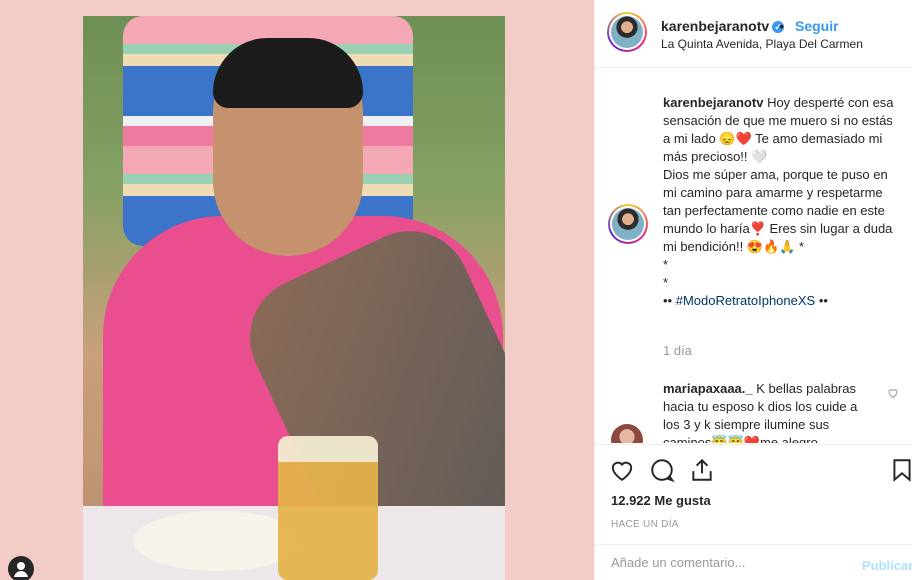 The width and height of the screenshot is (912, 580). Describe the element at coordinates (771, 246) in the screenshot. I see `caption-emoji-4: 😍🔥🙏` at that location.